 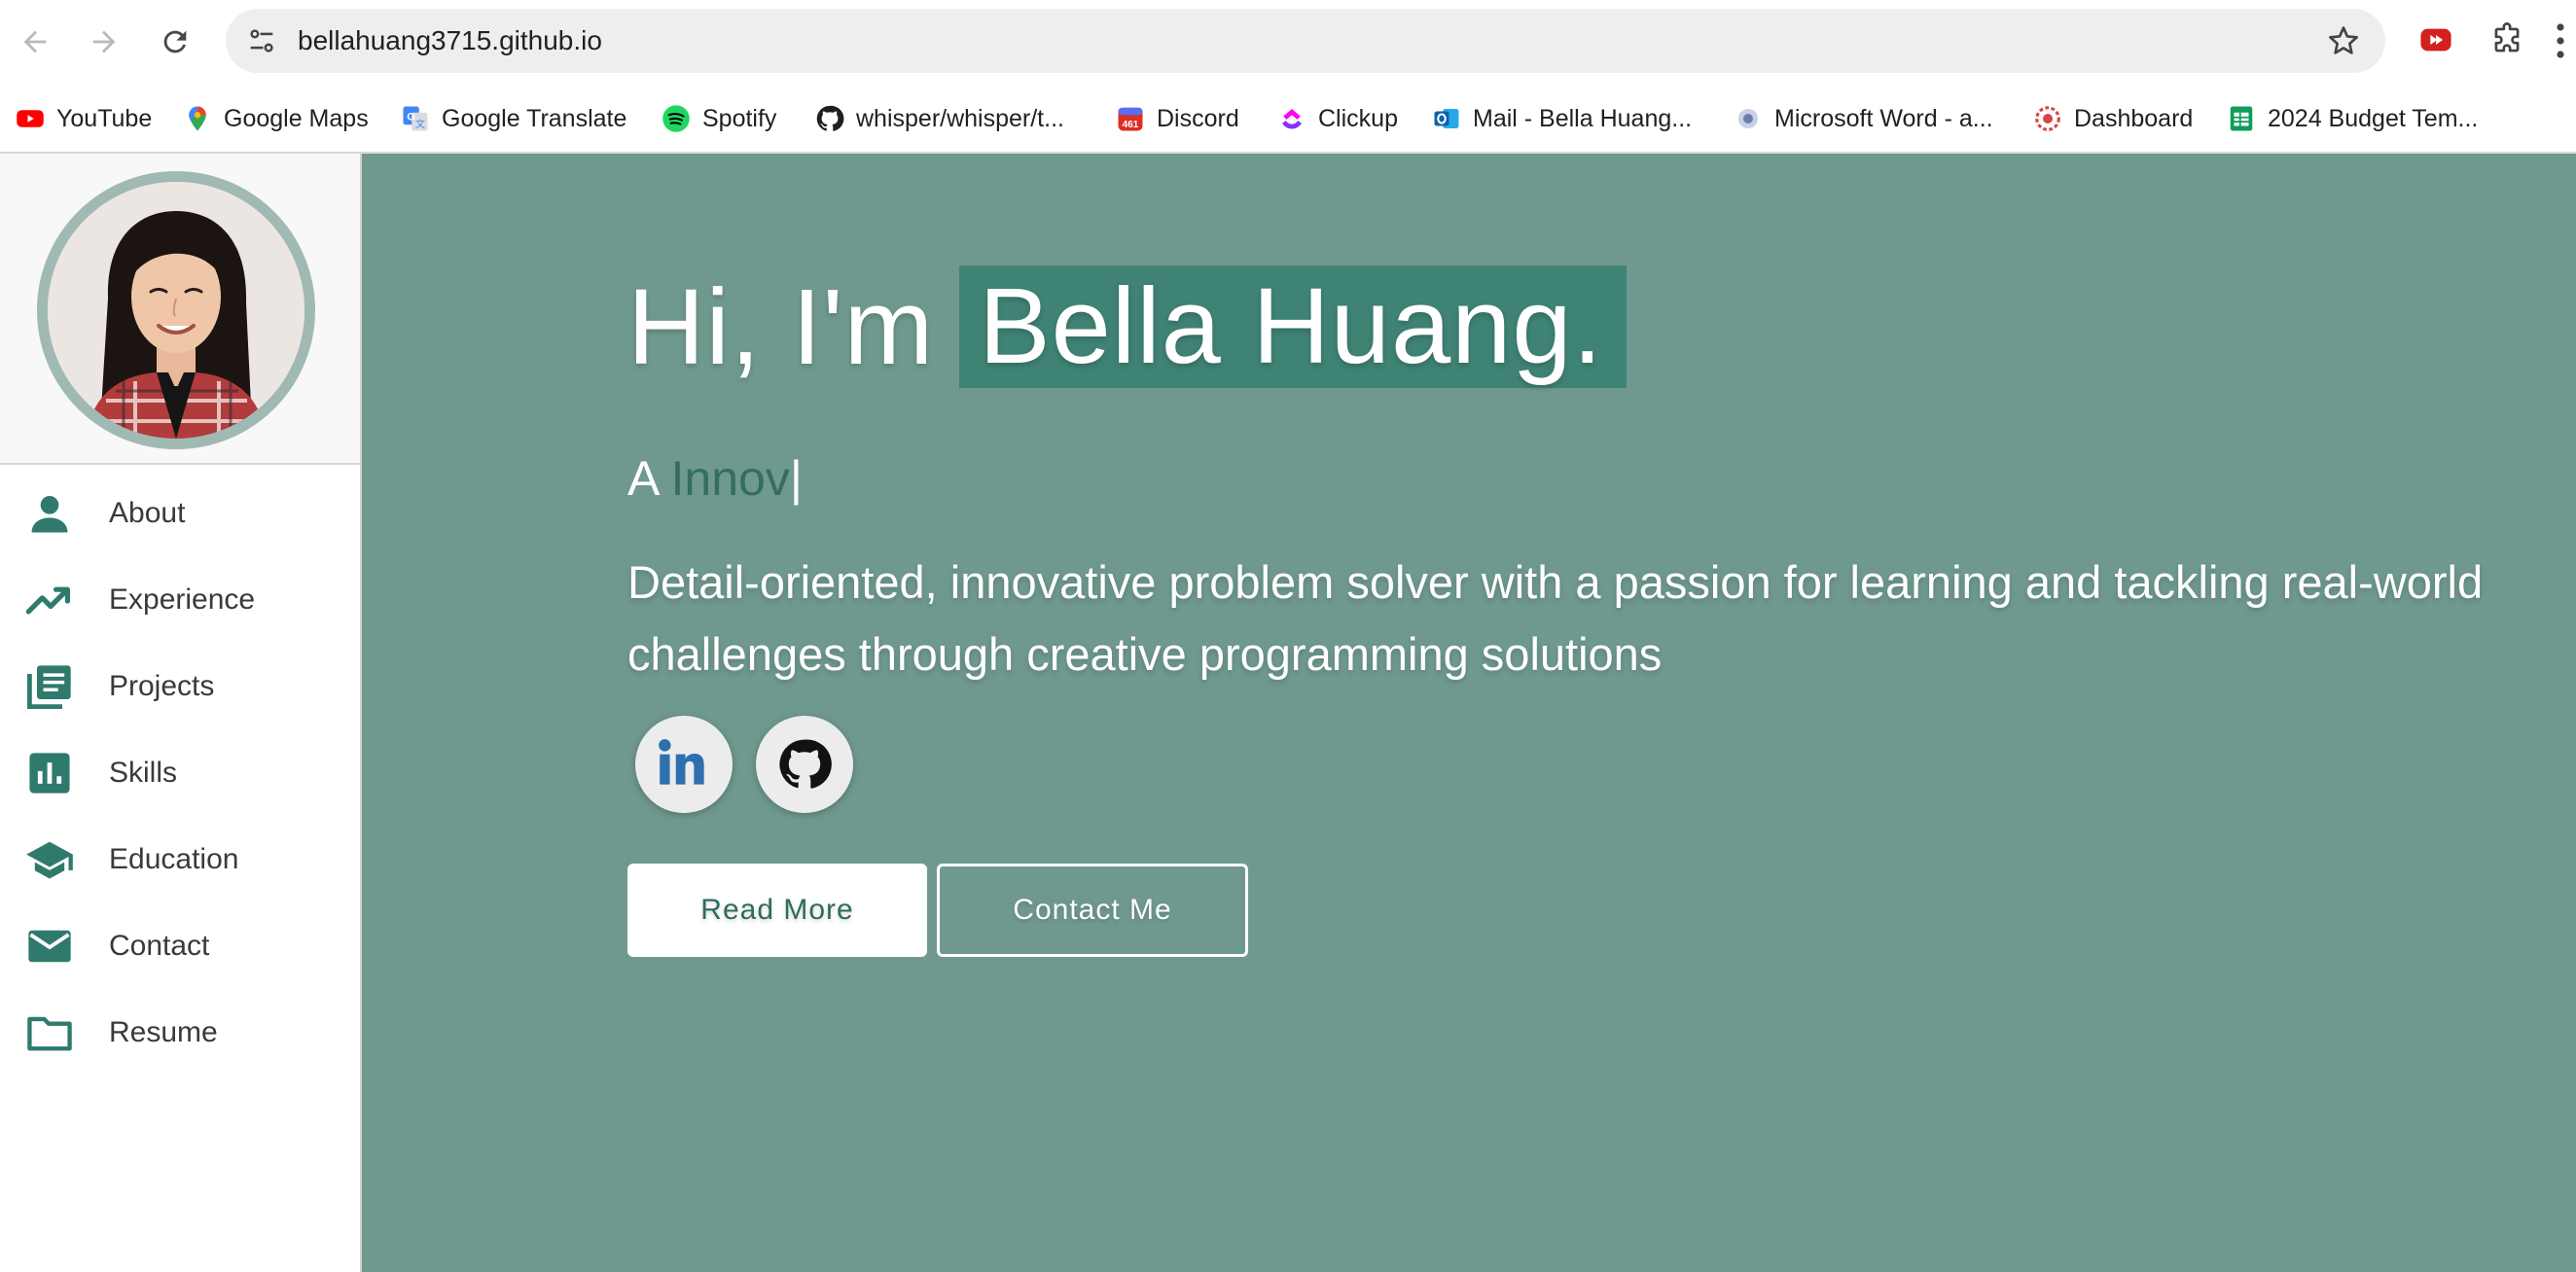 I want to click on profile-photo, so click(x=176, y=311).